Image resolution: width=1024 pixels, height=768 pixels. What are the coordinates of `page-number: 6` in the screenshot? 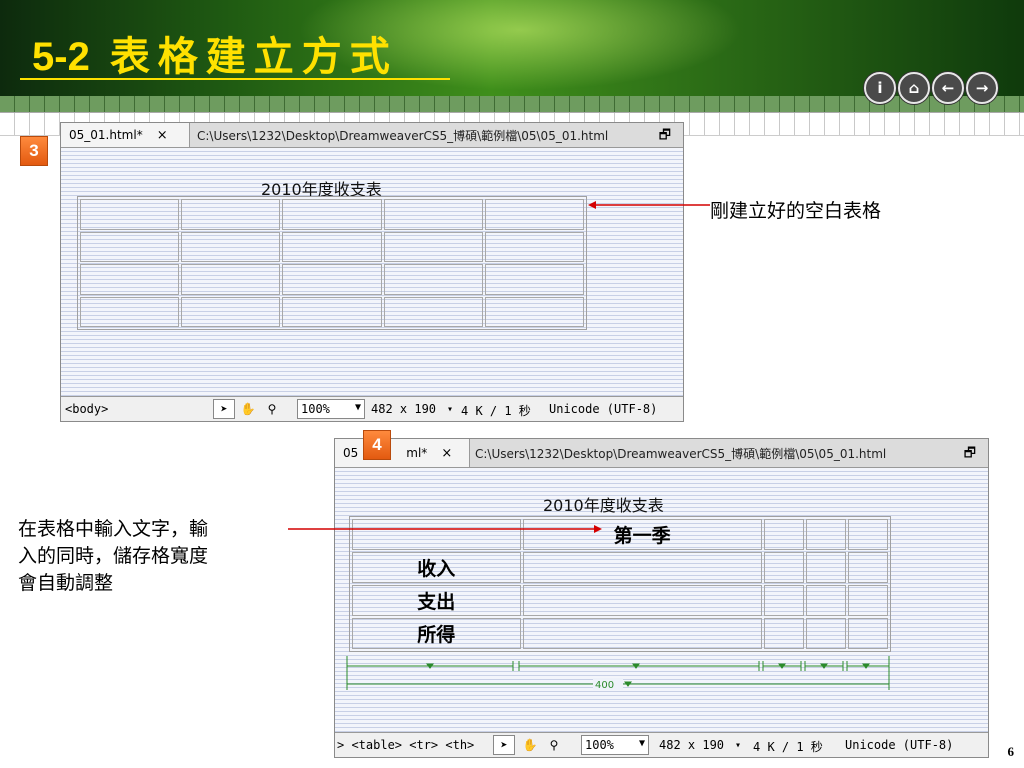 It's located at (1011, 751).